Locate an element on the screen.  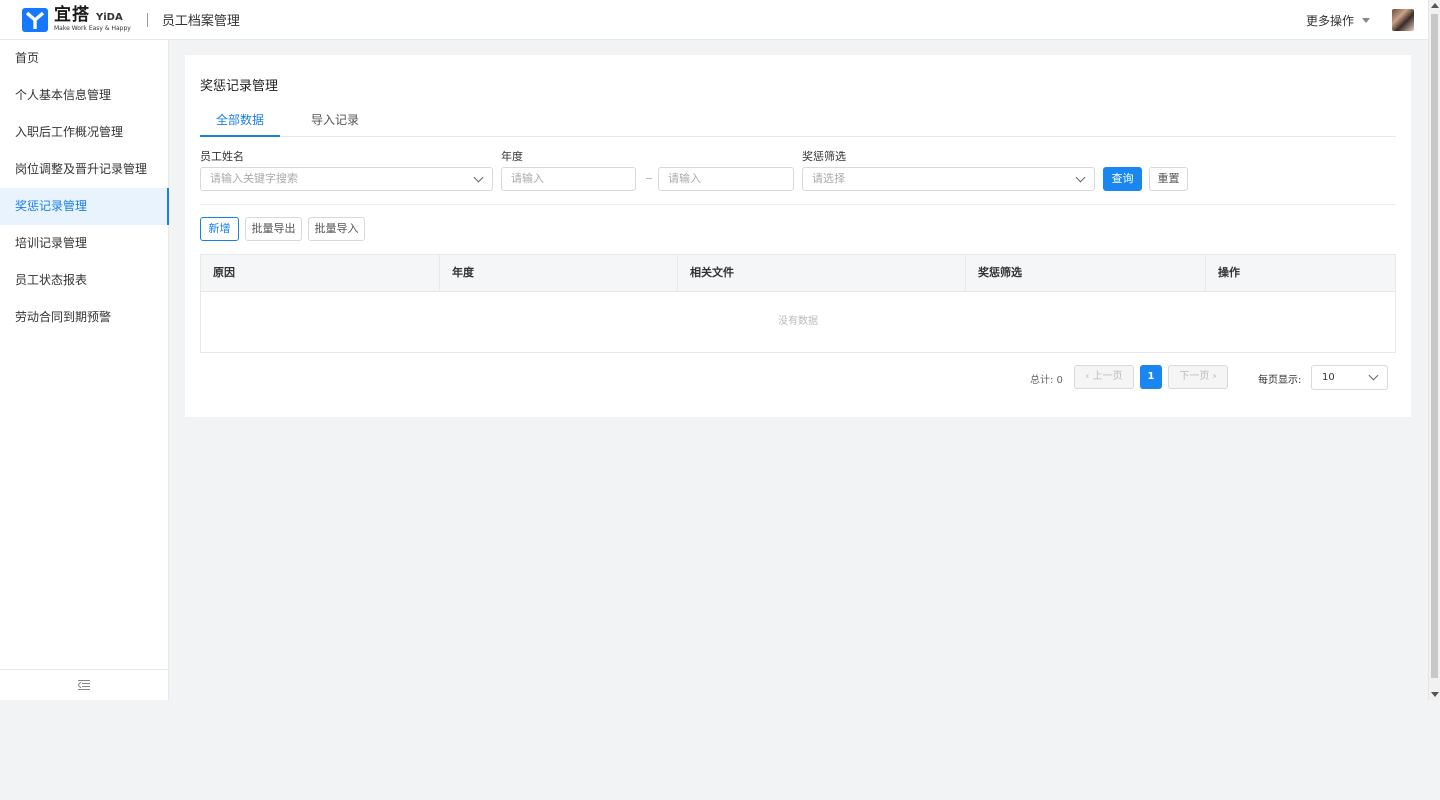
query-button: 查询 is located at coordinates (1122, 179).